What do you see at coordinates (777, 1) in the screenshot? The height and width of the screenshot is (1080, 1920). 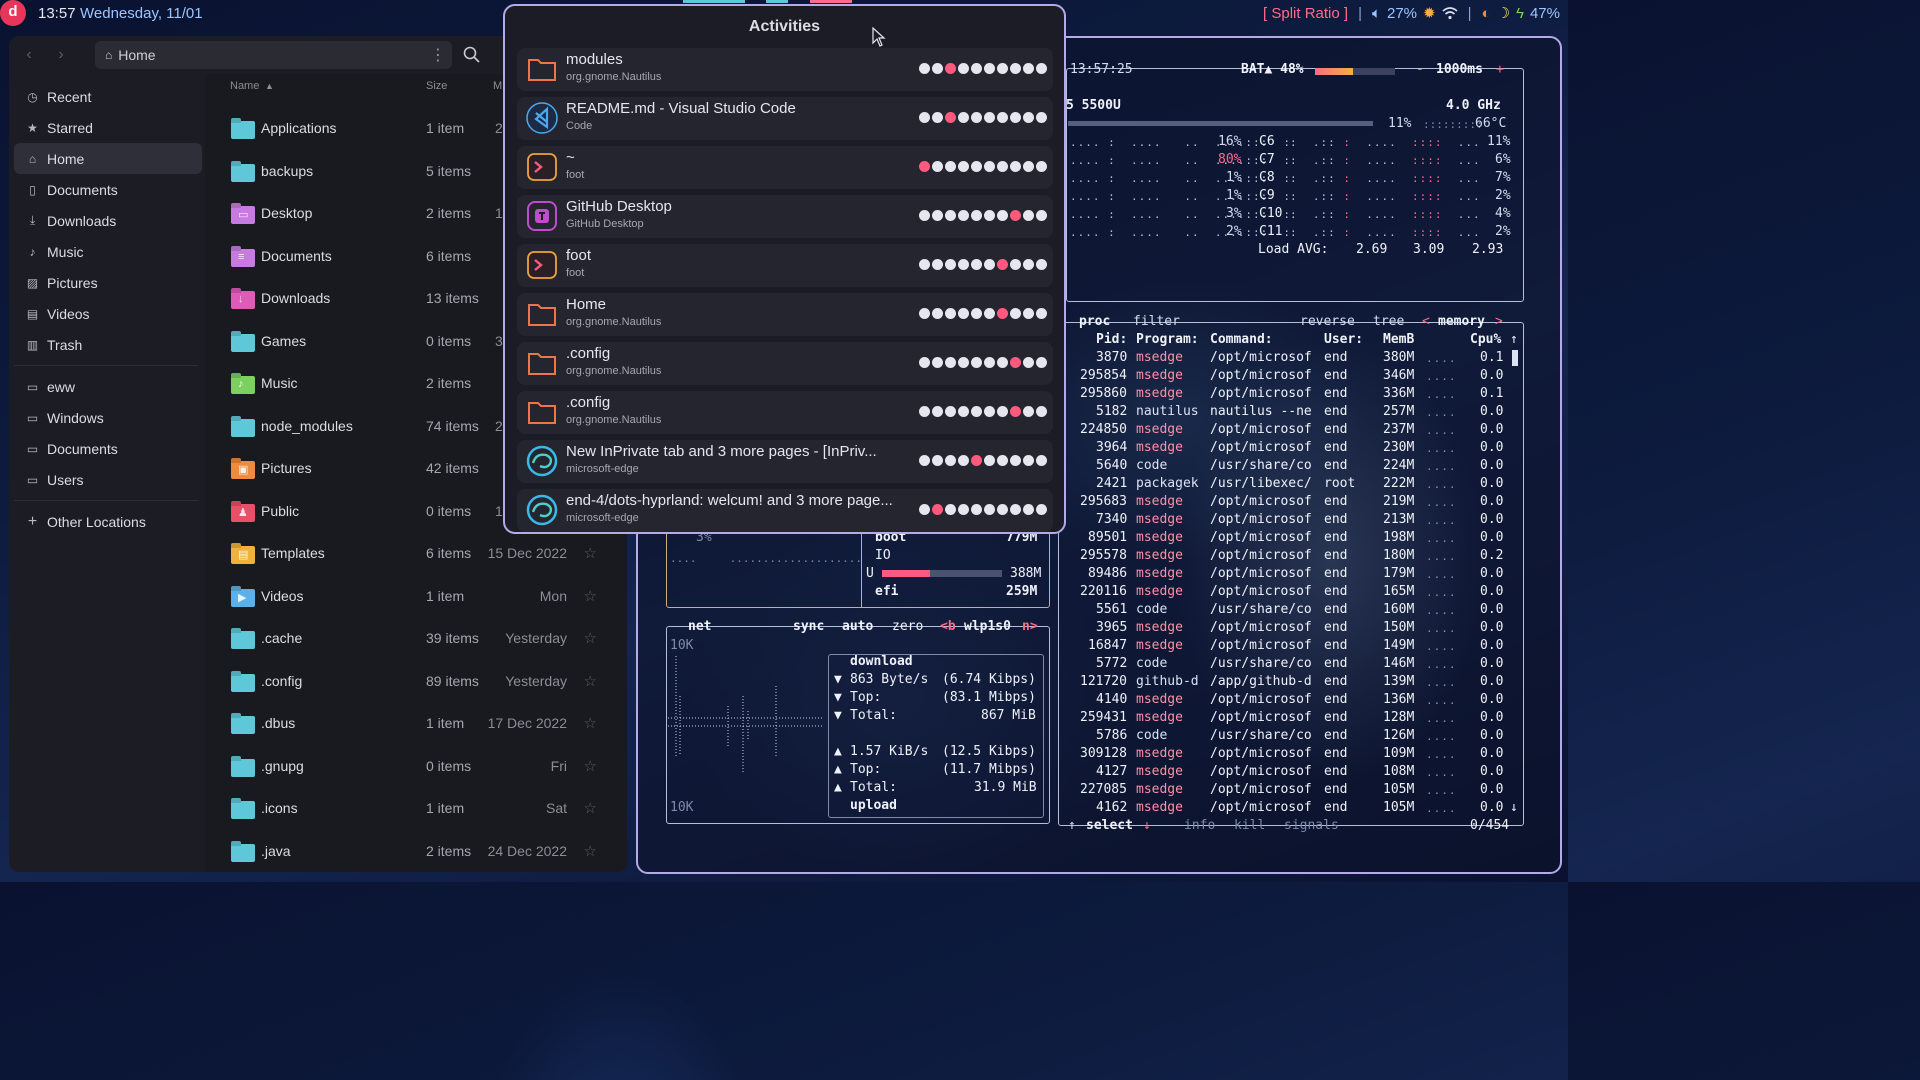 I see `workspace-indicator` at bounding box center [777, 1].